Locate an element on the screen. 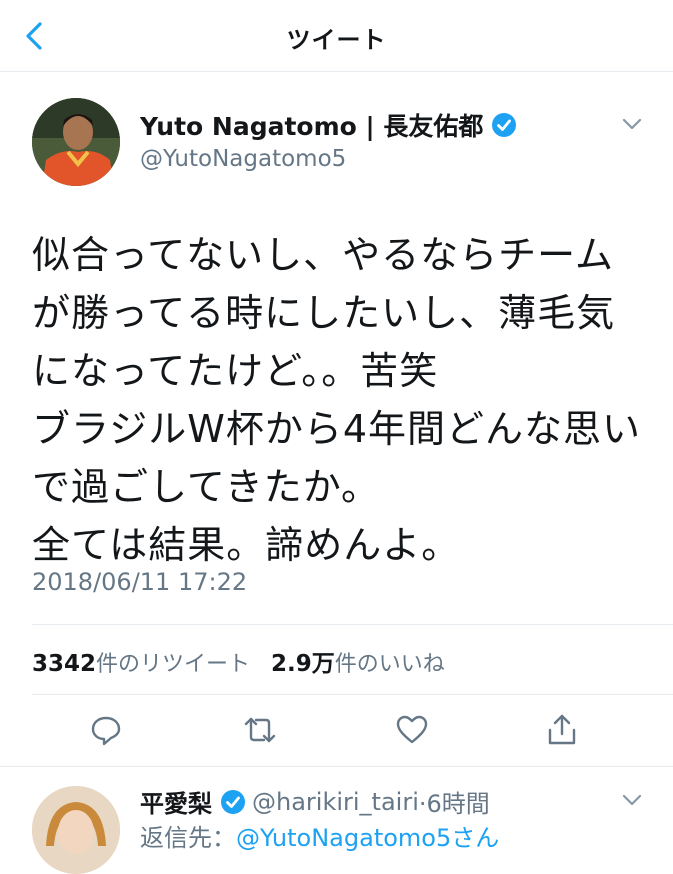 Image resolution: width=673 pixels, height=874 pixels. reply-icon is located at coordinates (106, 731).